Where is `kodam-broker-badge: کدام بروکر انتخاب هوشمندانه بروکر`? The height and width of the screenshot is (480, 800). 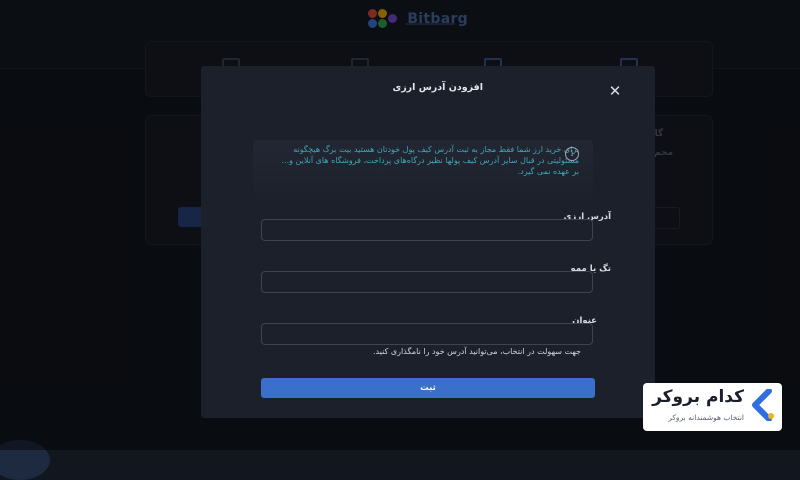 kodam-broker-badge: کدام بروکر انتخاب هوشمندانه بروکر is located at coordinates (712, 407).